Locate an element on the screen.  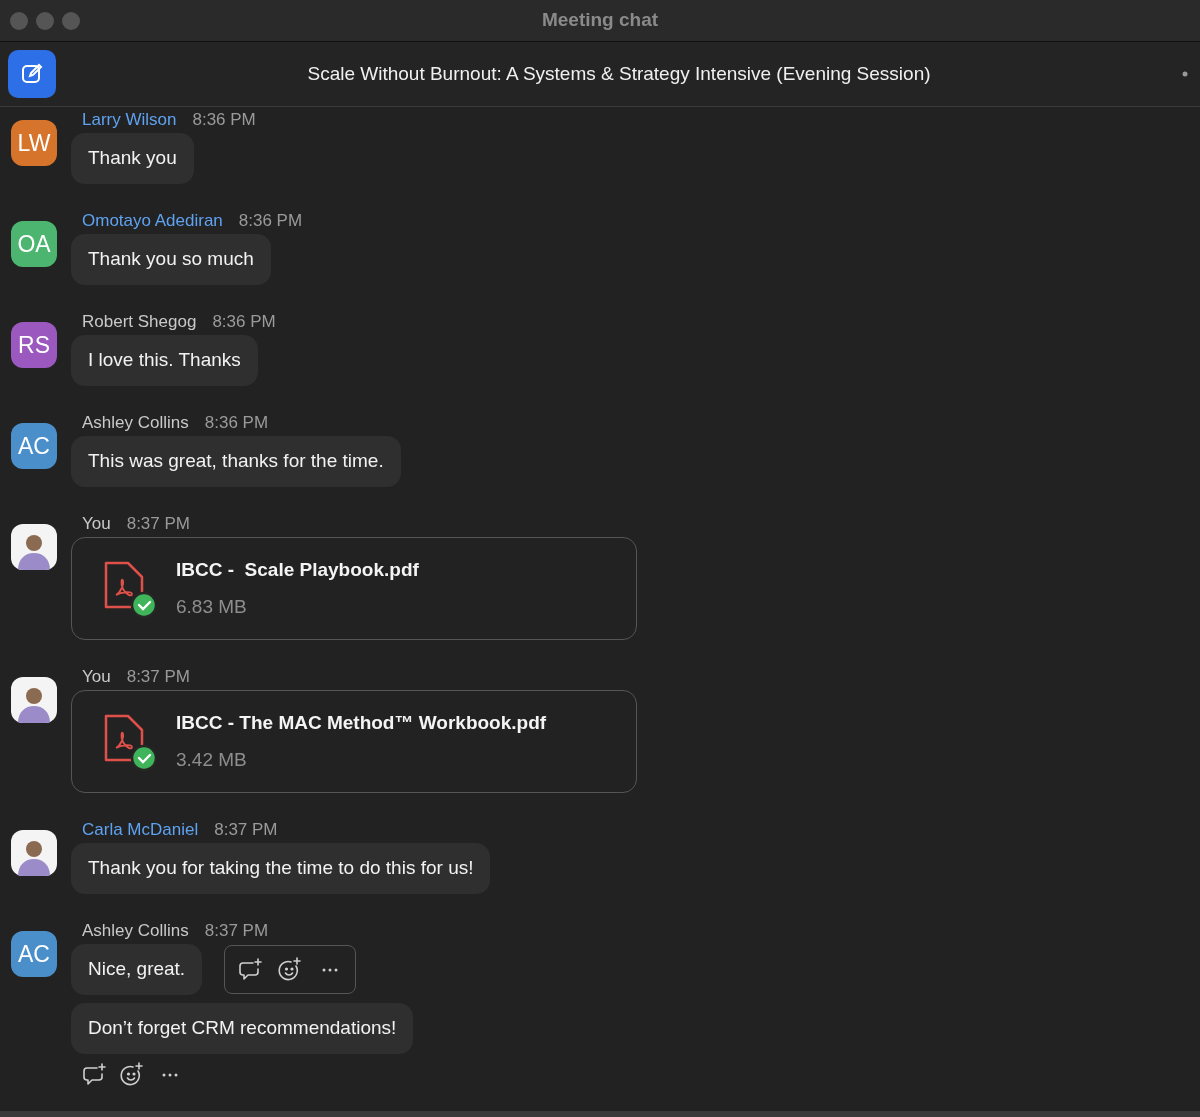
file-attachment-card: IBCC - The MAC Method™ Workbook.pdf 3.42 MB is located at coordinates (354, 741).